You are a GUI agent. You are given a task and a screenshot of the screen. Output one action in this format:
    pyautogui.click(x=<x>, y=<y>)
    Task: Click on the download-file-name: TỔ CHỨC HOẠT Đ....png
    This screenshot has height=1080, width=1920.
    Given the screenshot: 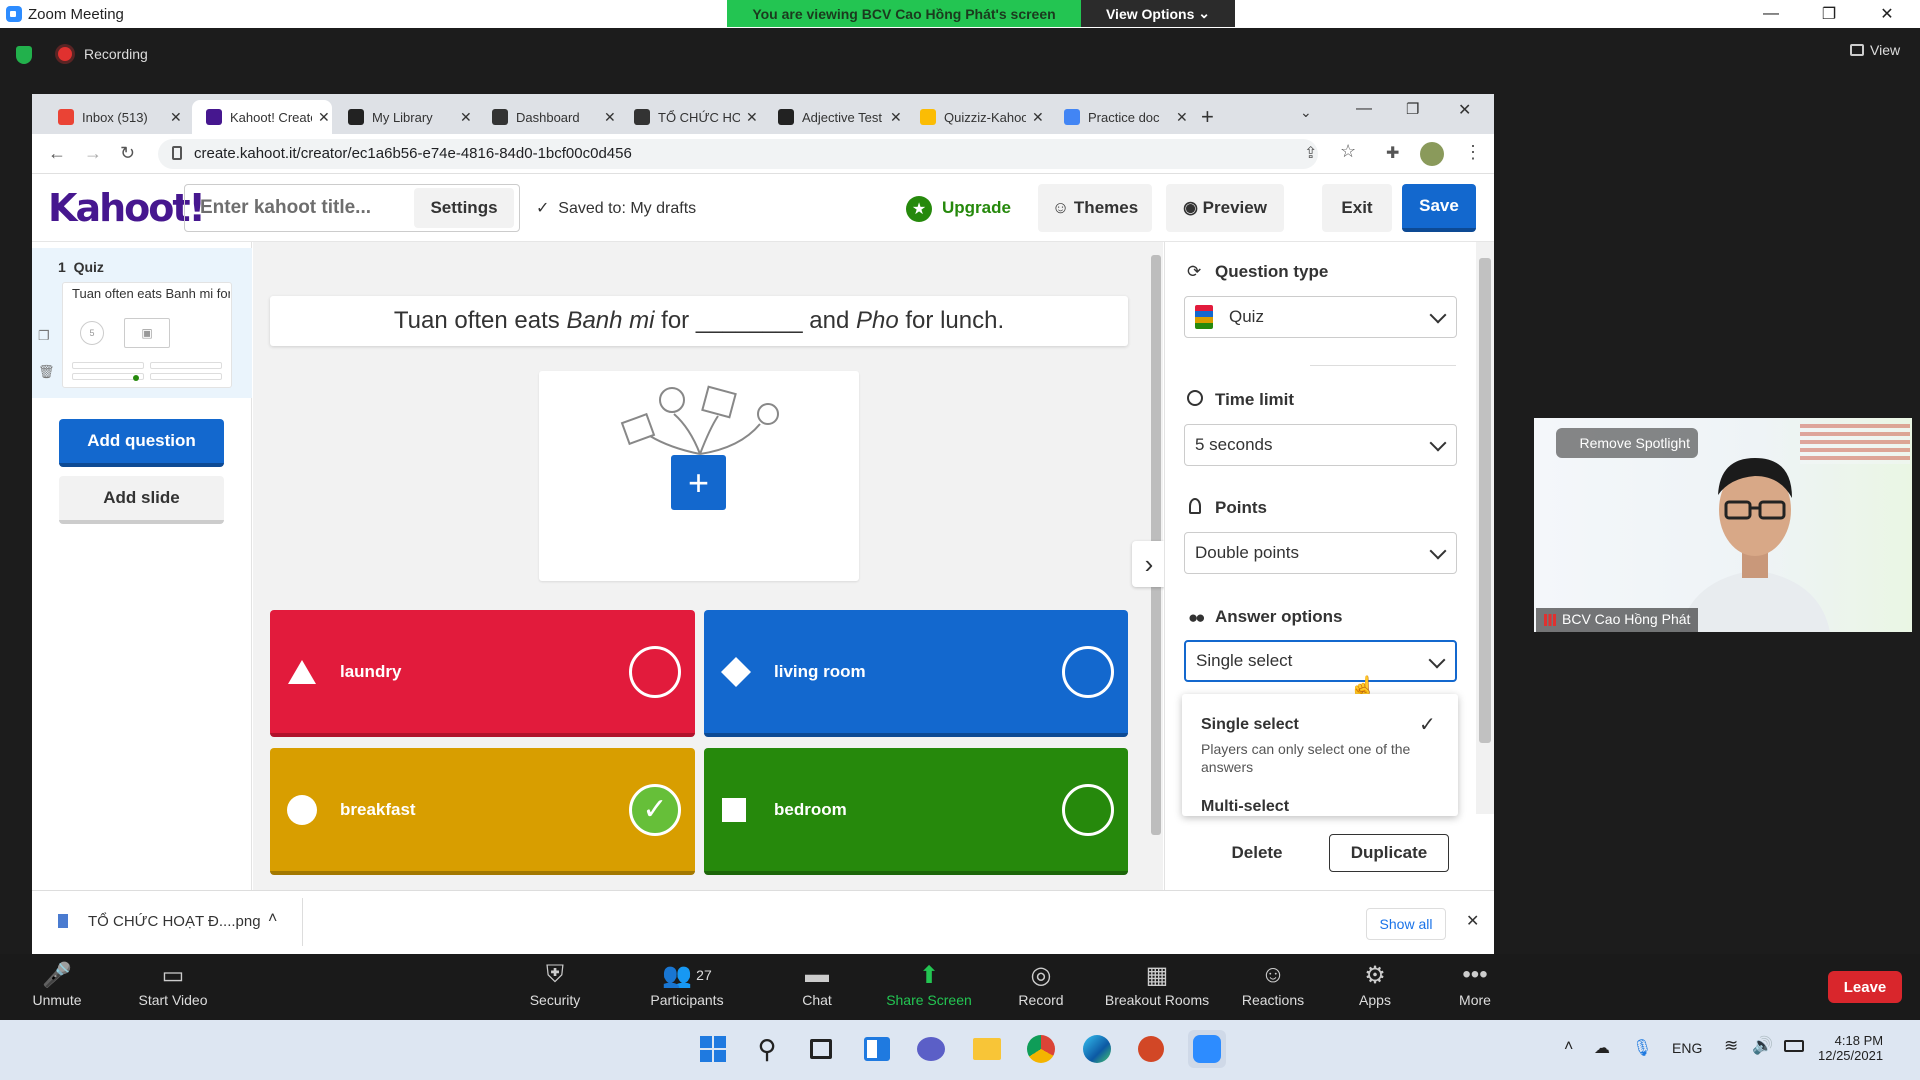 What is the action you would take?
    pyautogui.click(x=174, y=921)
    